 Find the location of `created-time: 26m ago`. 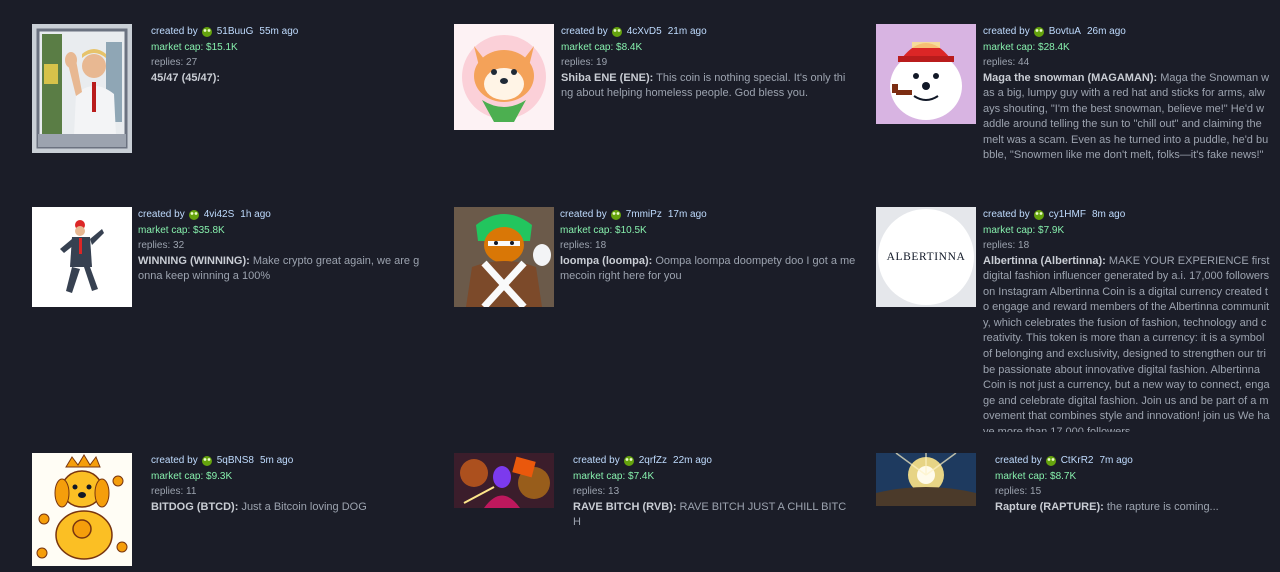

created-time: 26m ago is located at coordinates (1106, 31).